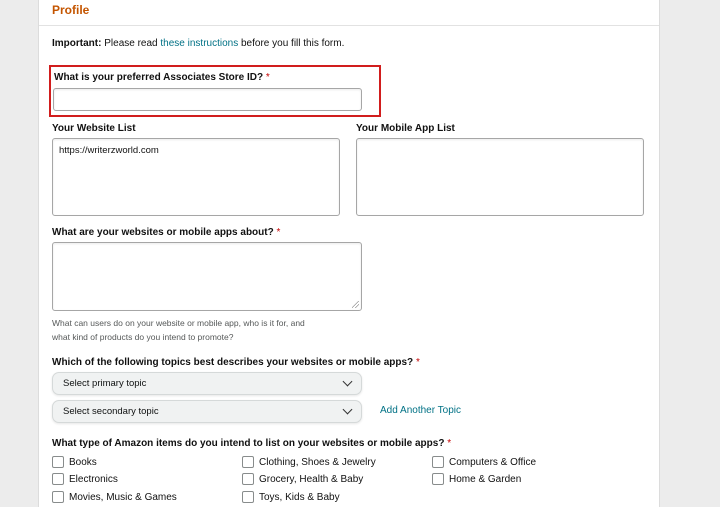  What do you see at coordinates (207, 99) in the screenshot?
I see `store-id-input` at bounding box center [207, 99].